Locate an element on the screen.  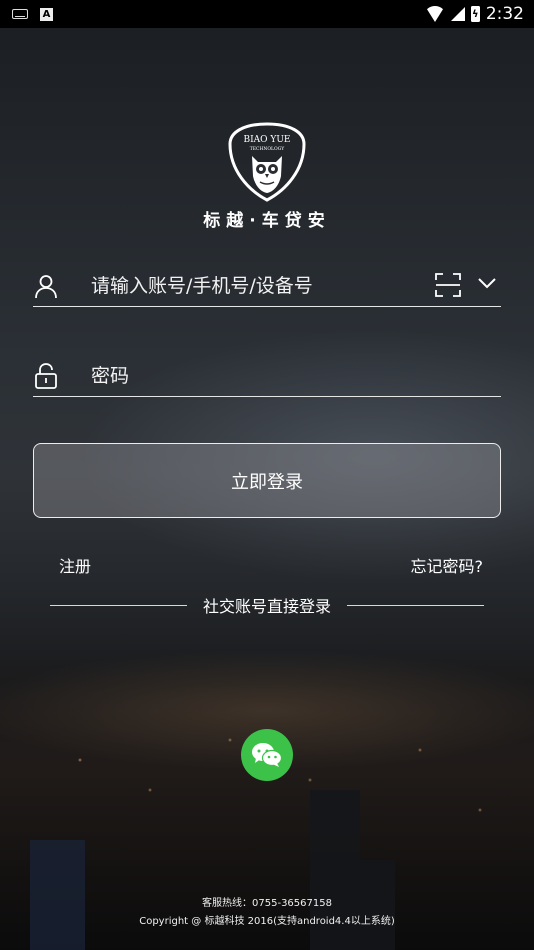
notification-a-icon: A is located at coordinates (46, 14).